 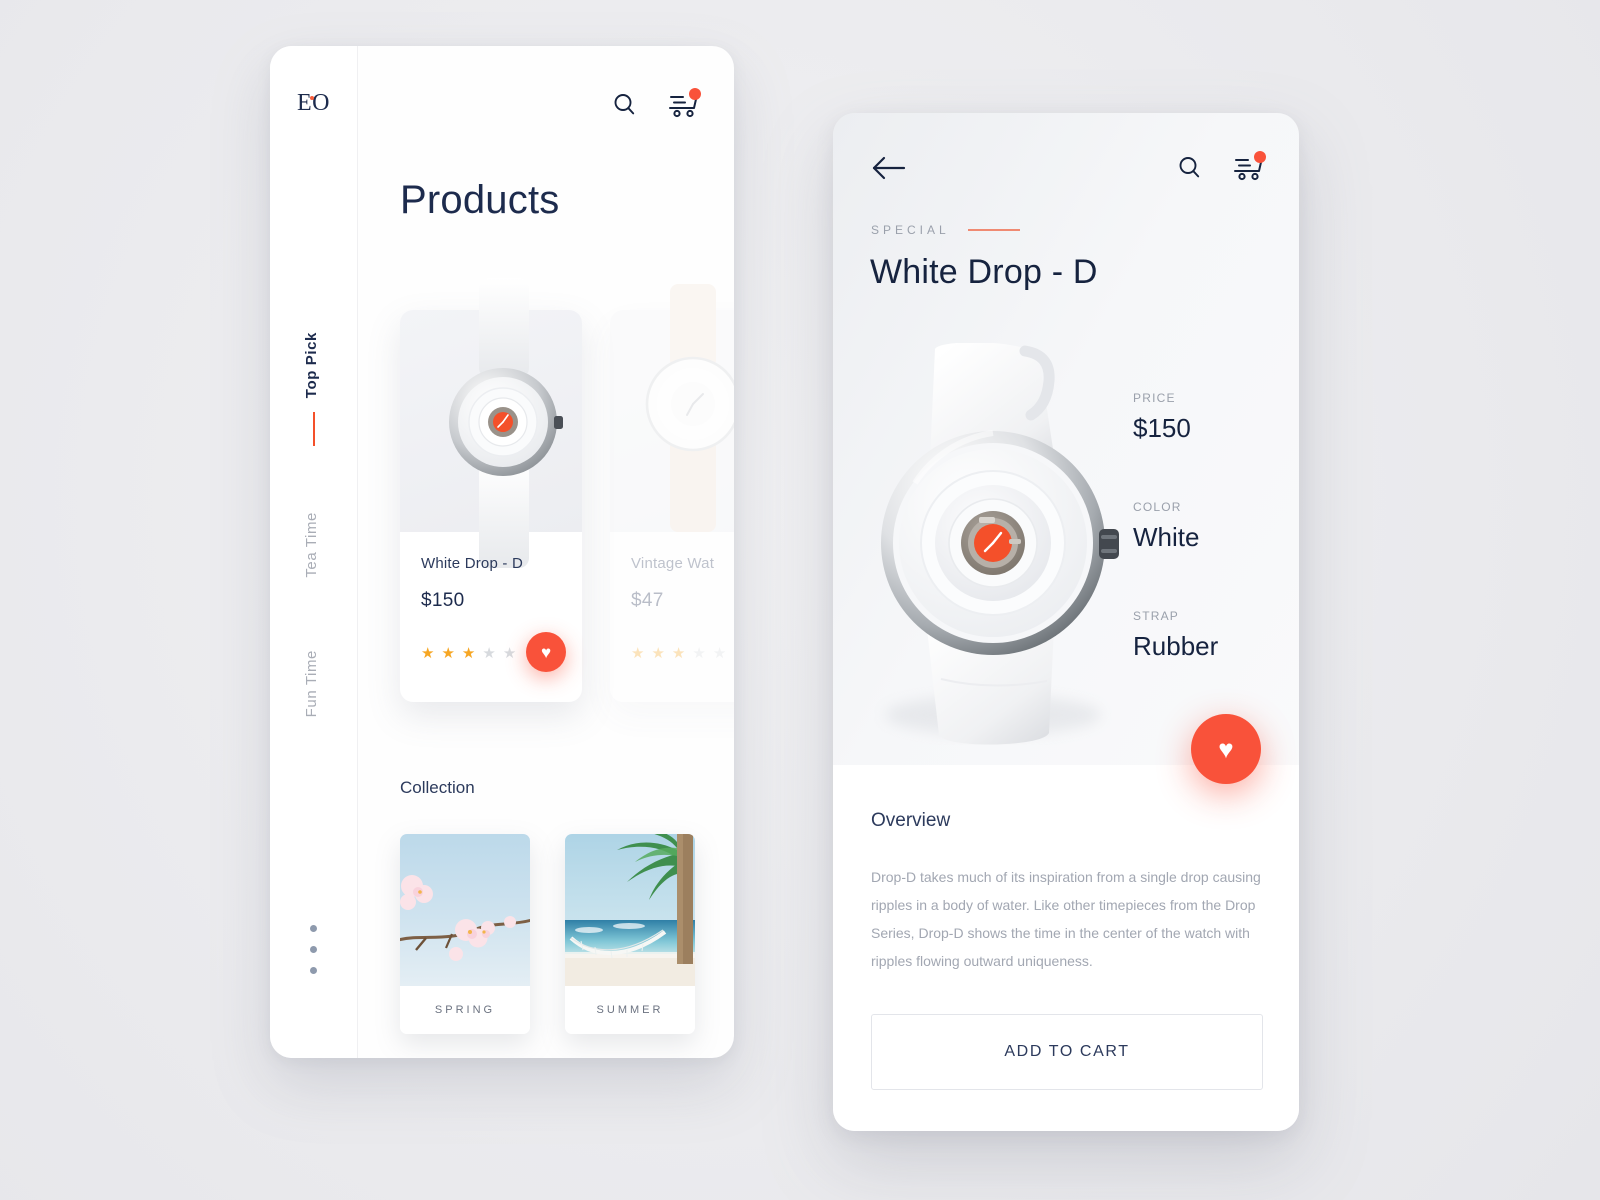 What do you see at coordinates (673, 563) in the screenshot?
I see `product-name: Vintage Wat` at bounding box center [673, 563].